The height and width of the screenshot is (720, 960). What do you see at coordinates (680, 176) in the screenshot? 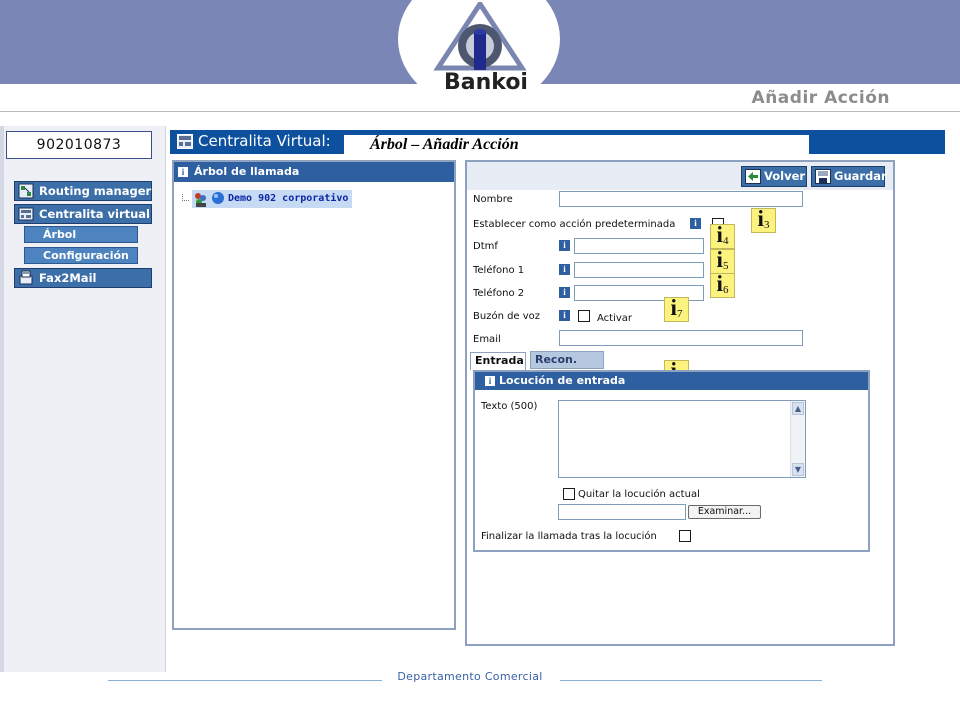
I see `form-toolbar: Volver Guardar` at bounding box center [680, 176].